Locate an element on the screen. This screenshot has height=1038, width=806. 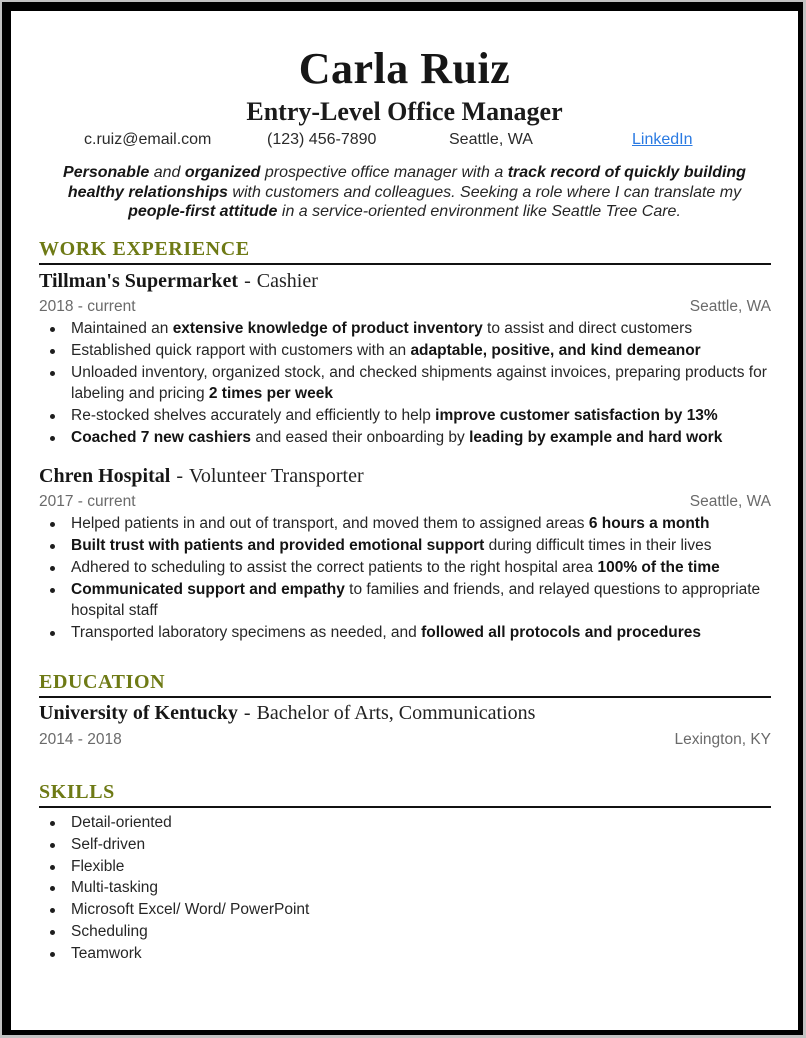
job-dates: 2018 - current is located at coordinates (87, 306).